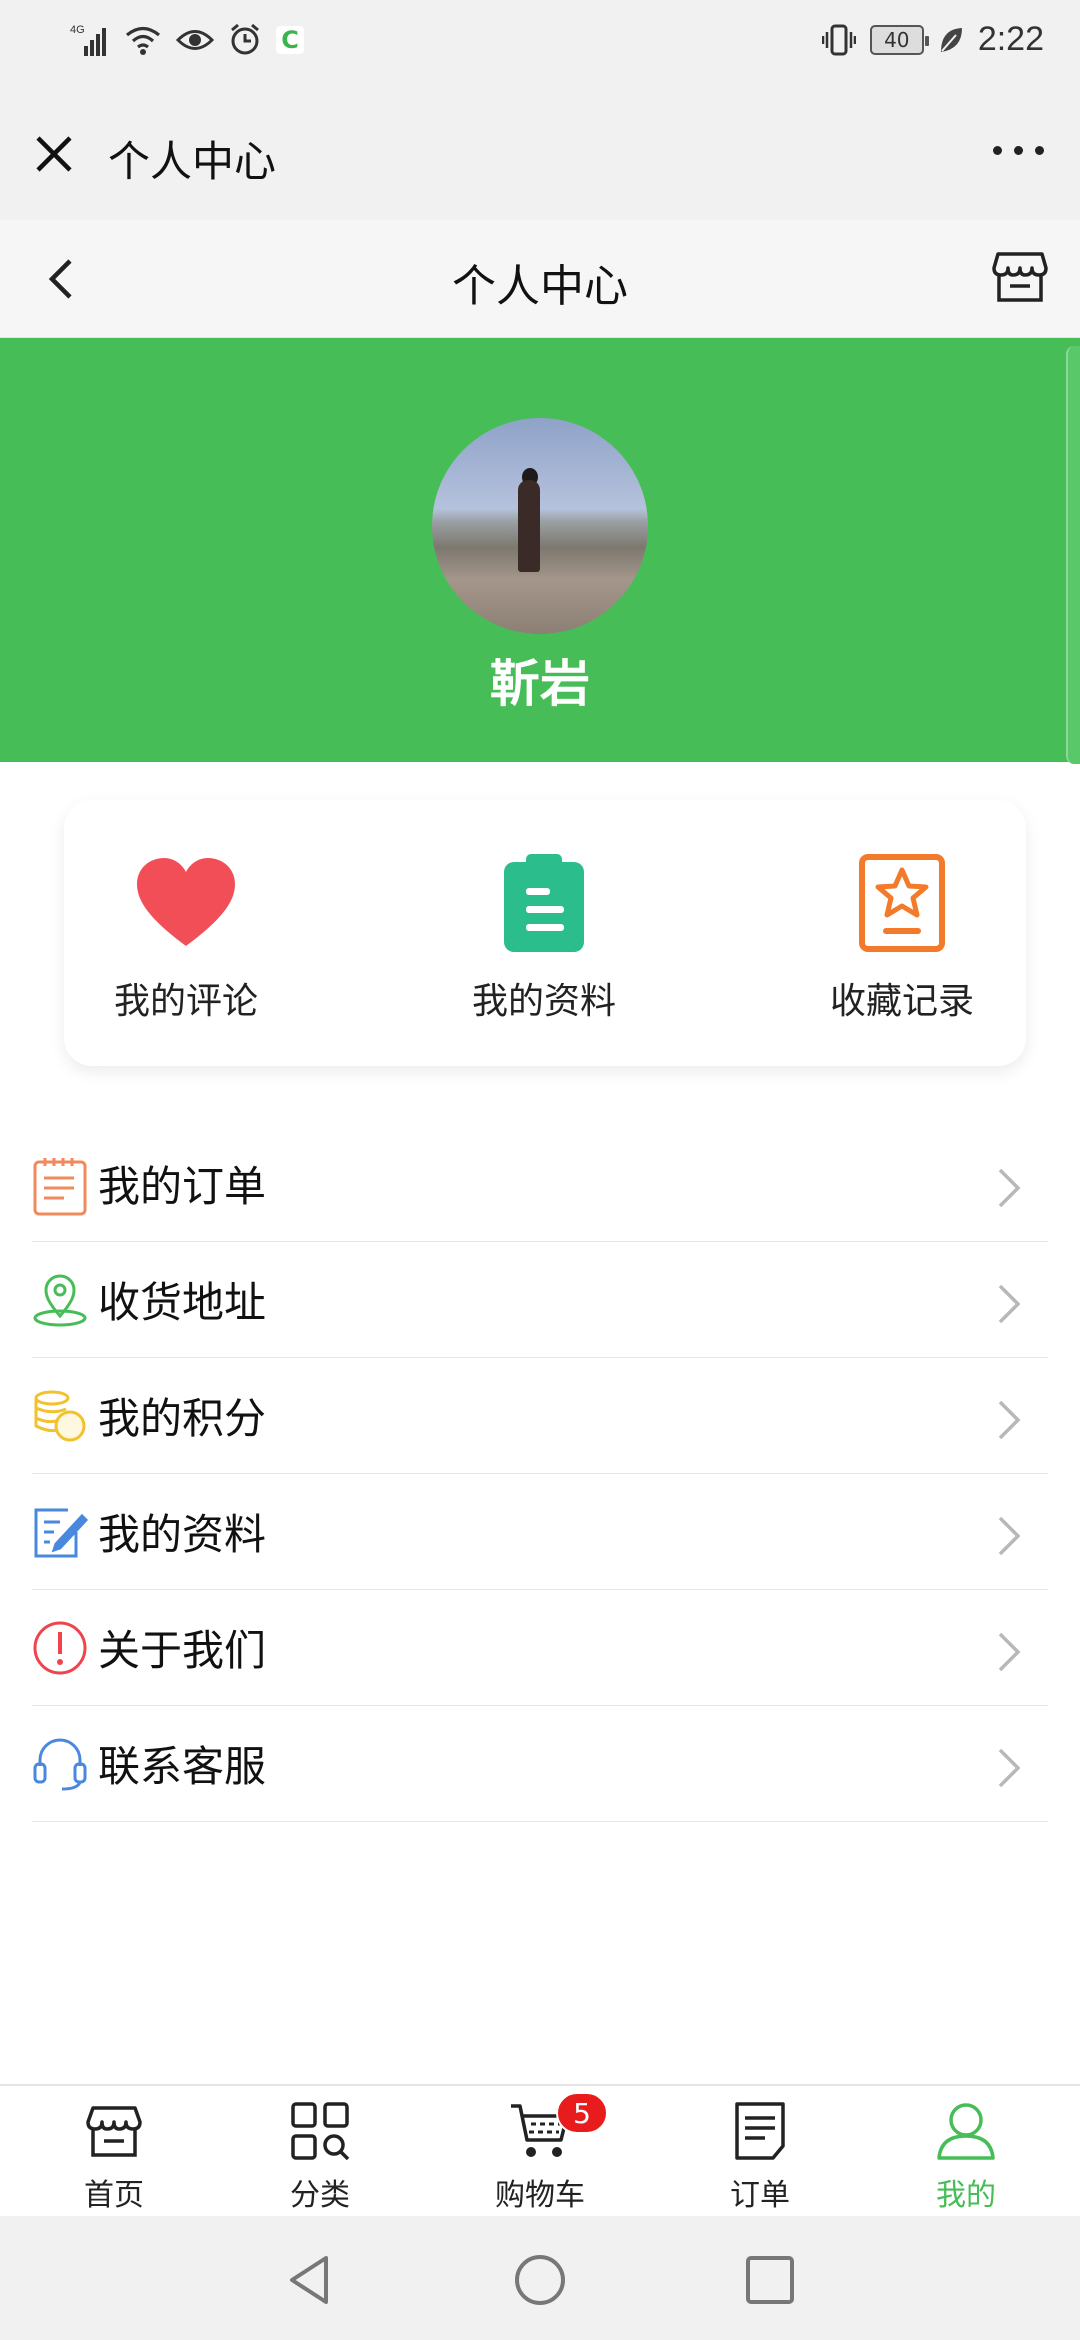  I want to click on quick-action-label: 我的评论, so click(185, 1001).